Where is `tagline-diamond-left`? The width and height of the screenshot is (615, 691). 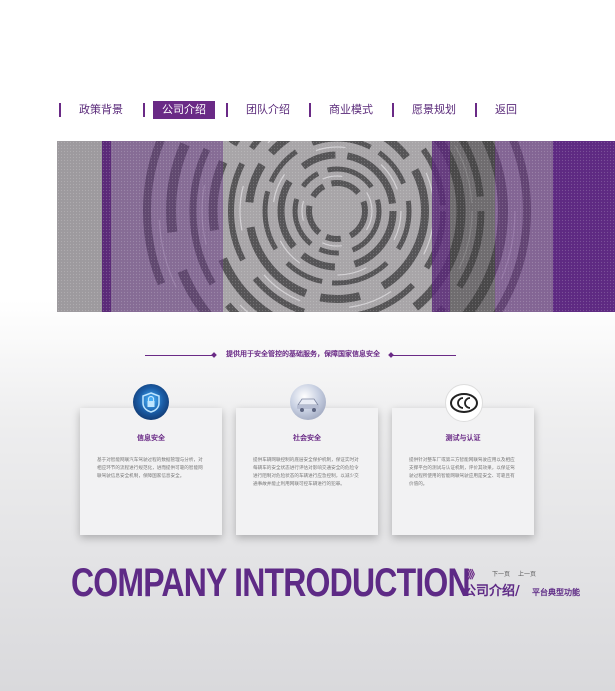
tagline-diamond-left is located at coordinates (214, 355).